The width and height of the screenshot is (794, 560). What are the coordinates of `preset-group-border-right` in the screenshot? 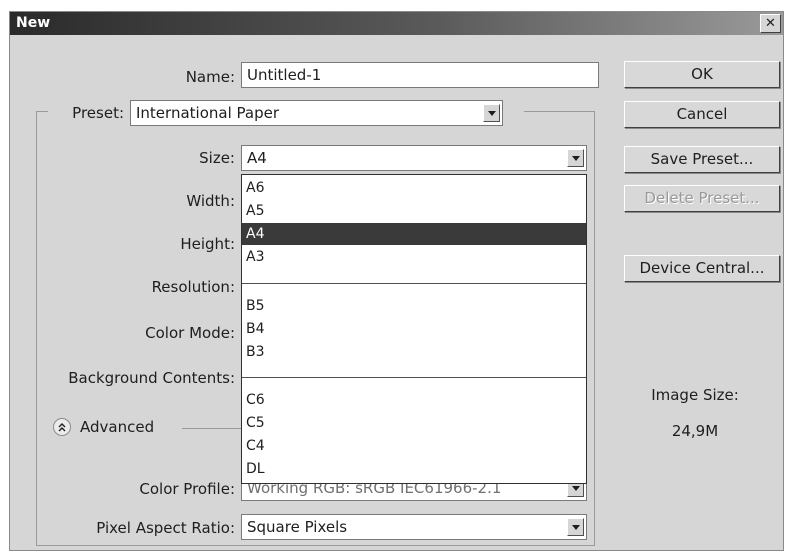 It's located at (594, 328).